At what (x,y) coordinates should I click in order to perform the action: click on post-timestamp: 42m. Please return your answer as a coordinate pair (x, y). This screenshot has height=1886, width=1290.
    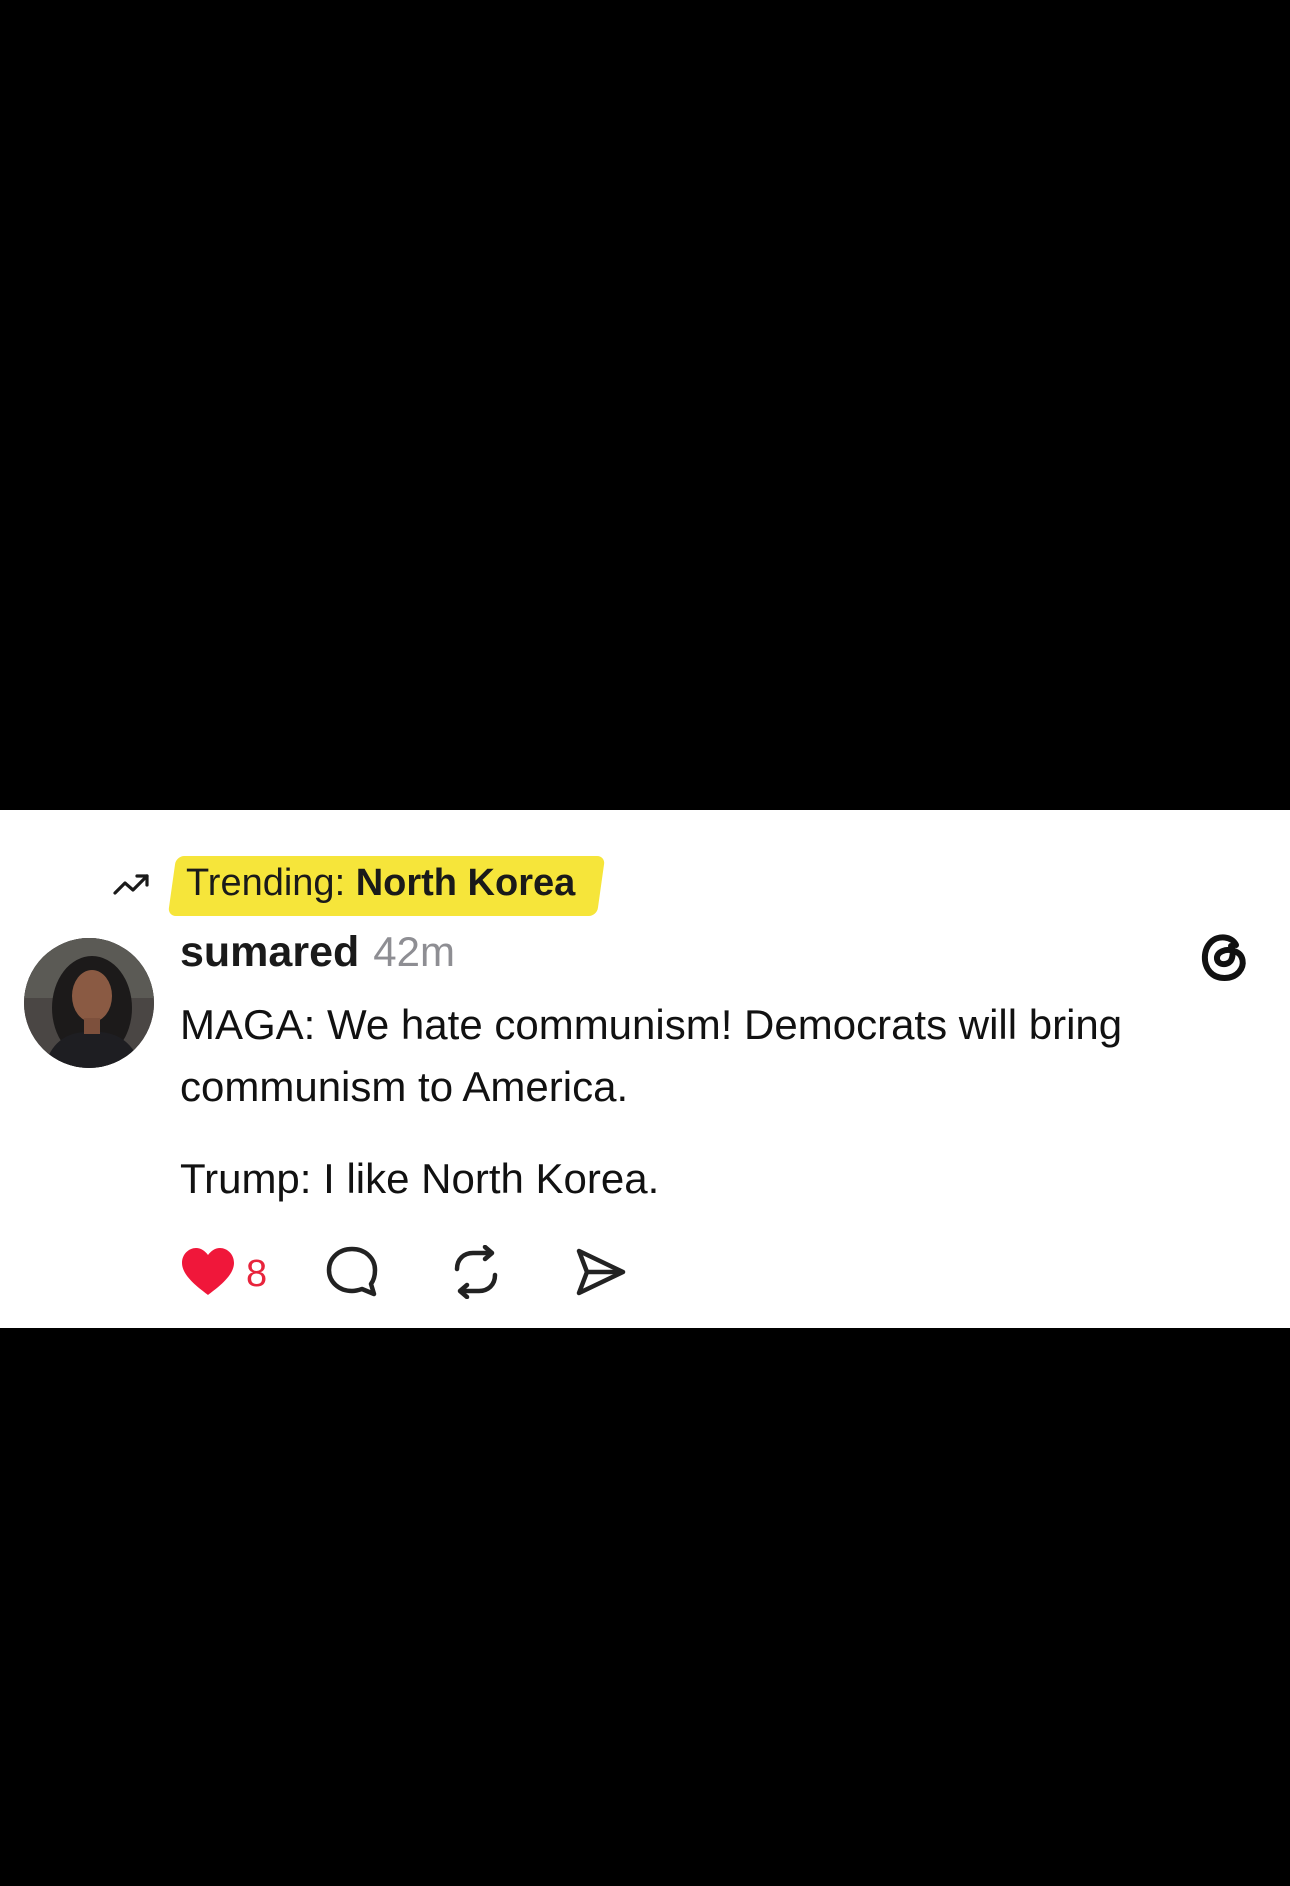
    Looking at the image, I should click on (414, 951).